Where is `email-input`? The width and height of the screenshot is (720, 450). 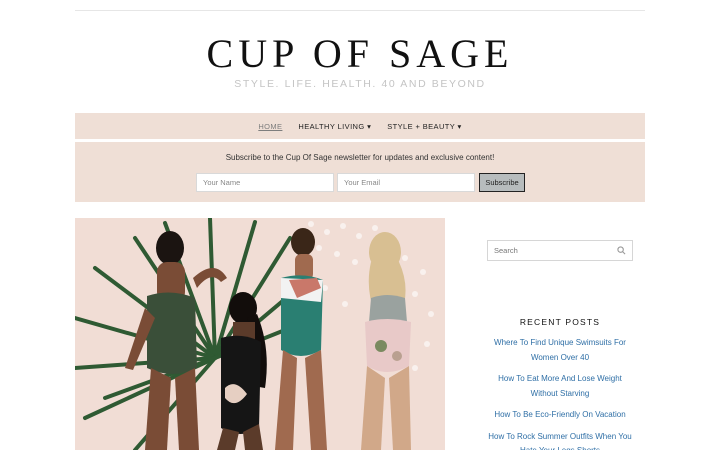
email-input is located at coordinates (406, 182).